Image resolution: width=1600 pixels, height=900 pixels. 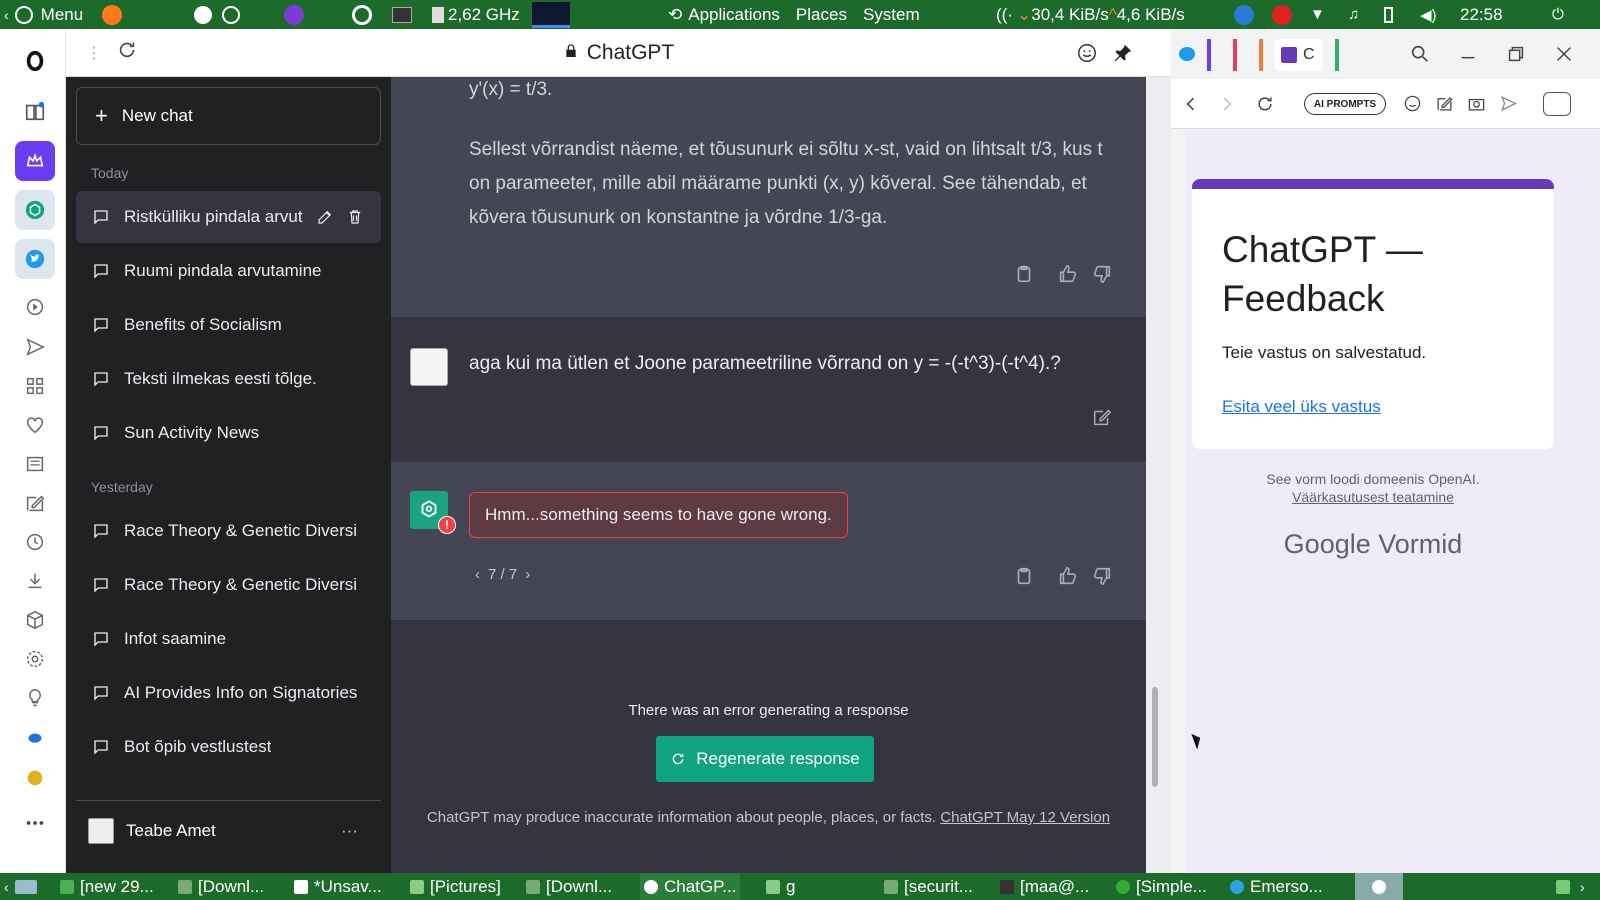 I want to click on page-title: ChatGPT, so click(x=618, y=53).